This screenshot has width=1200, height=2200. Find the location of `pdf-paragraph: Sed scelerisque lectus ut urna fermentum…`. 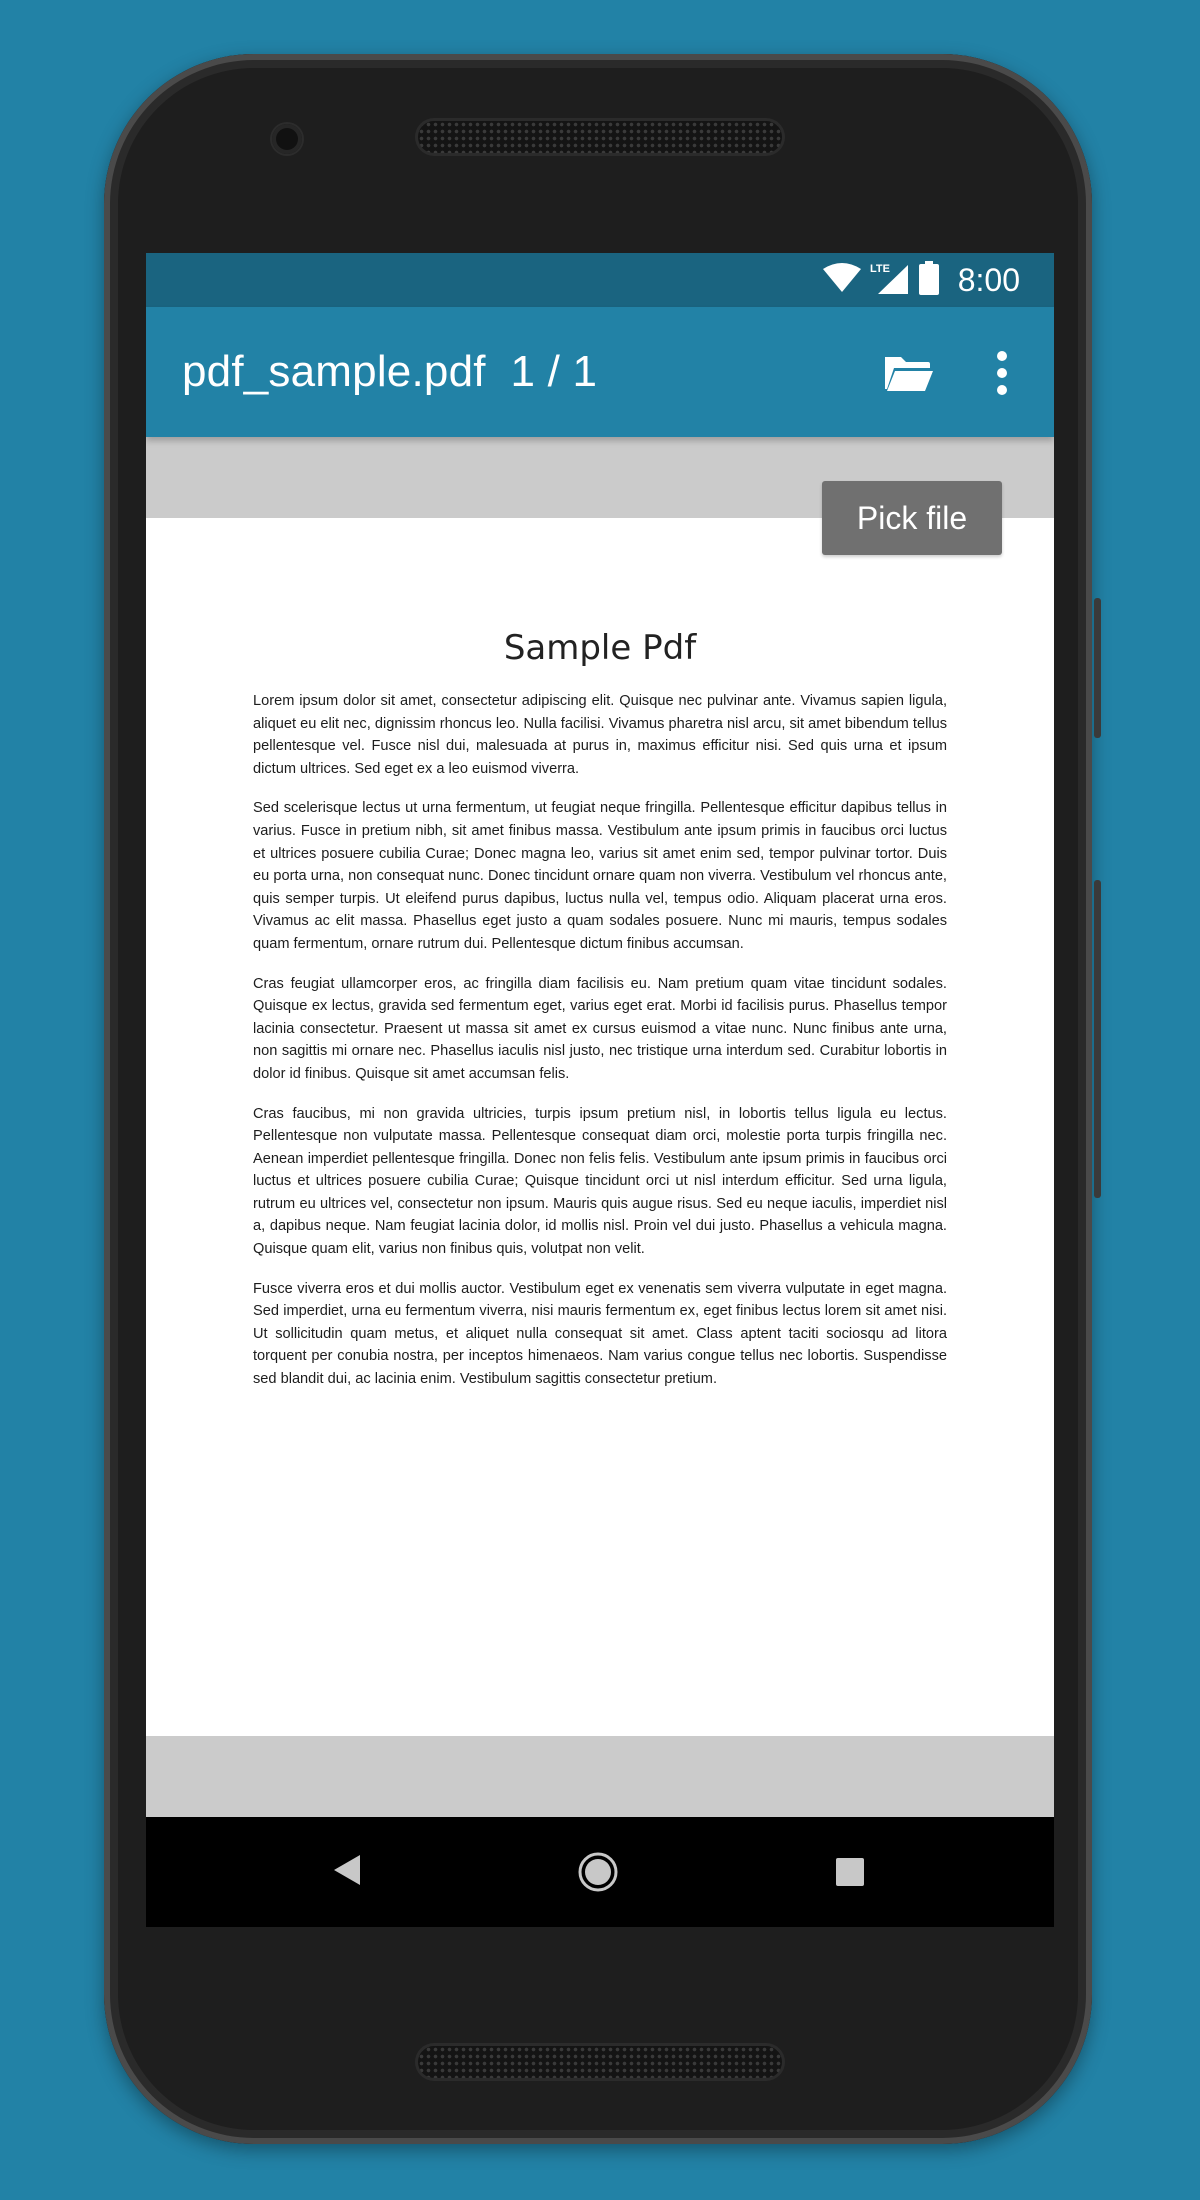

pdf-paragraph: Sed scelerisque lectus ut urna fermentum… is located at coordinates (600, 876).